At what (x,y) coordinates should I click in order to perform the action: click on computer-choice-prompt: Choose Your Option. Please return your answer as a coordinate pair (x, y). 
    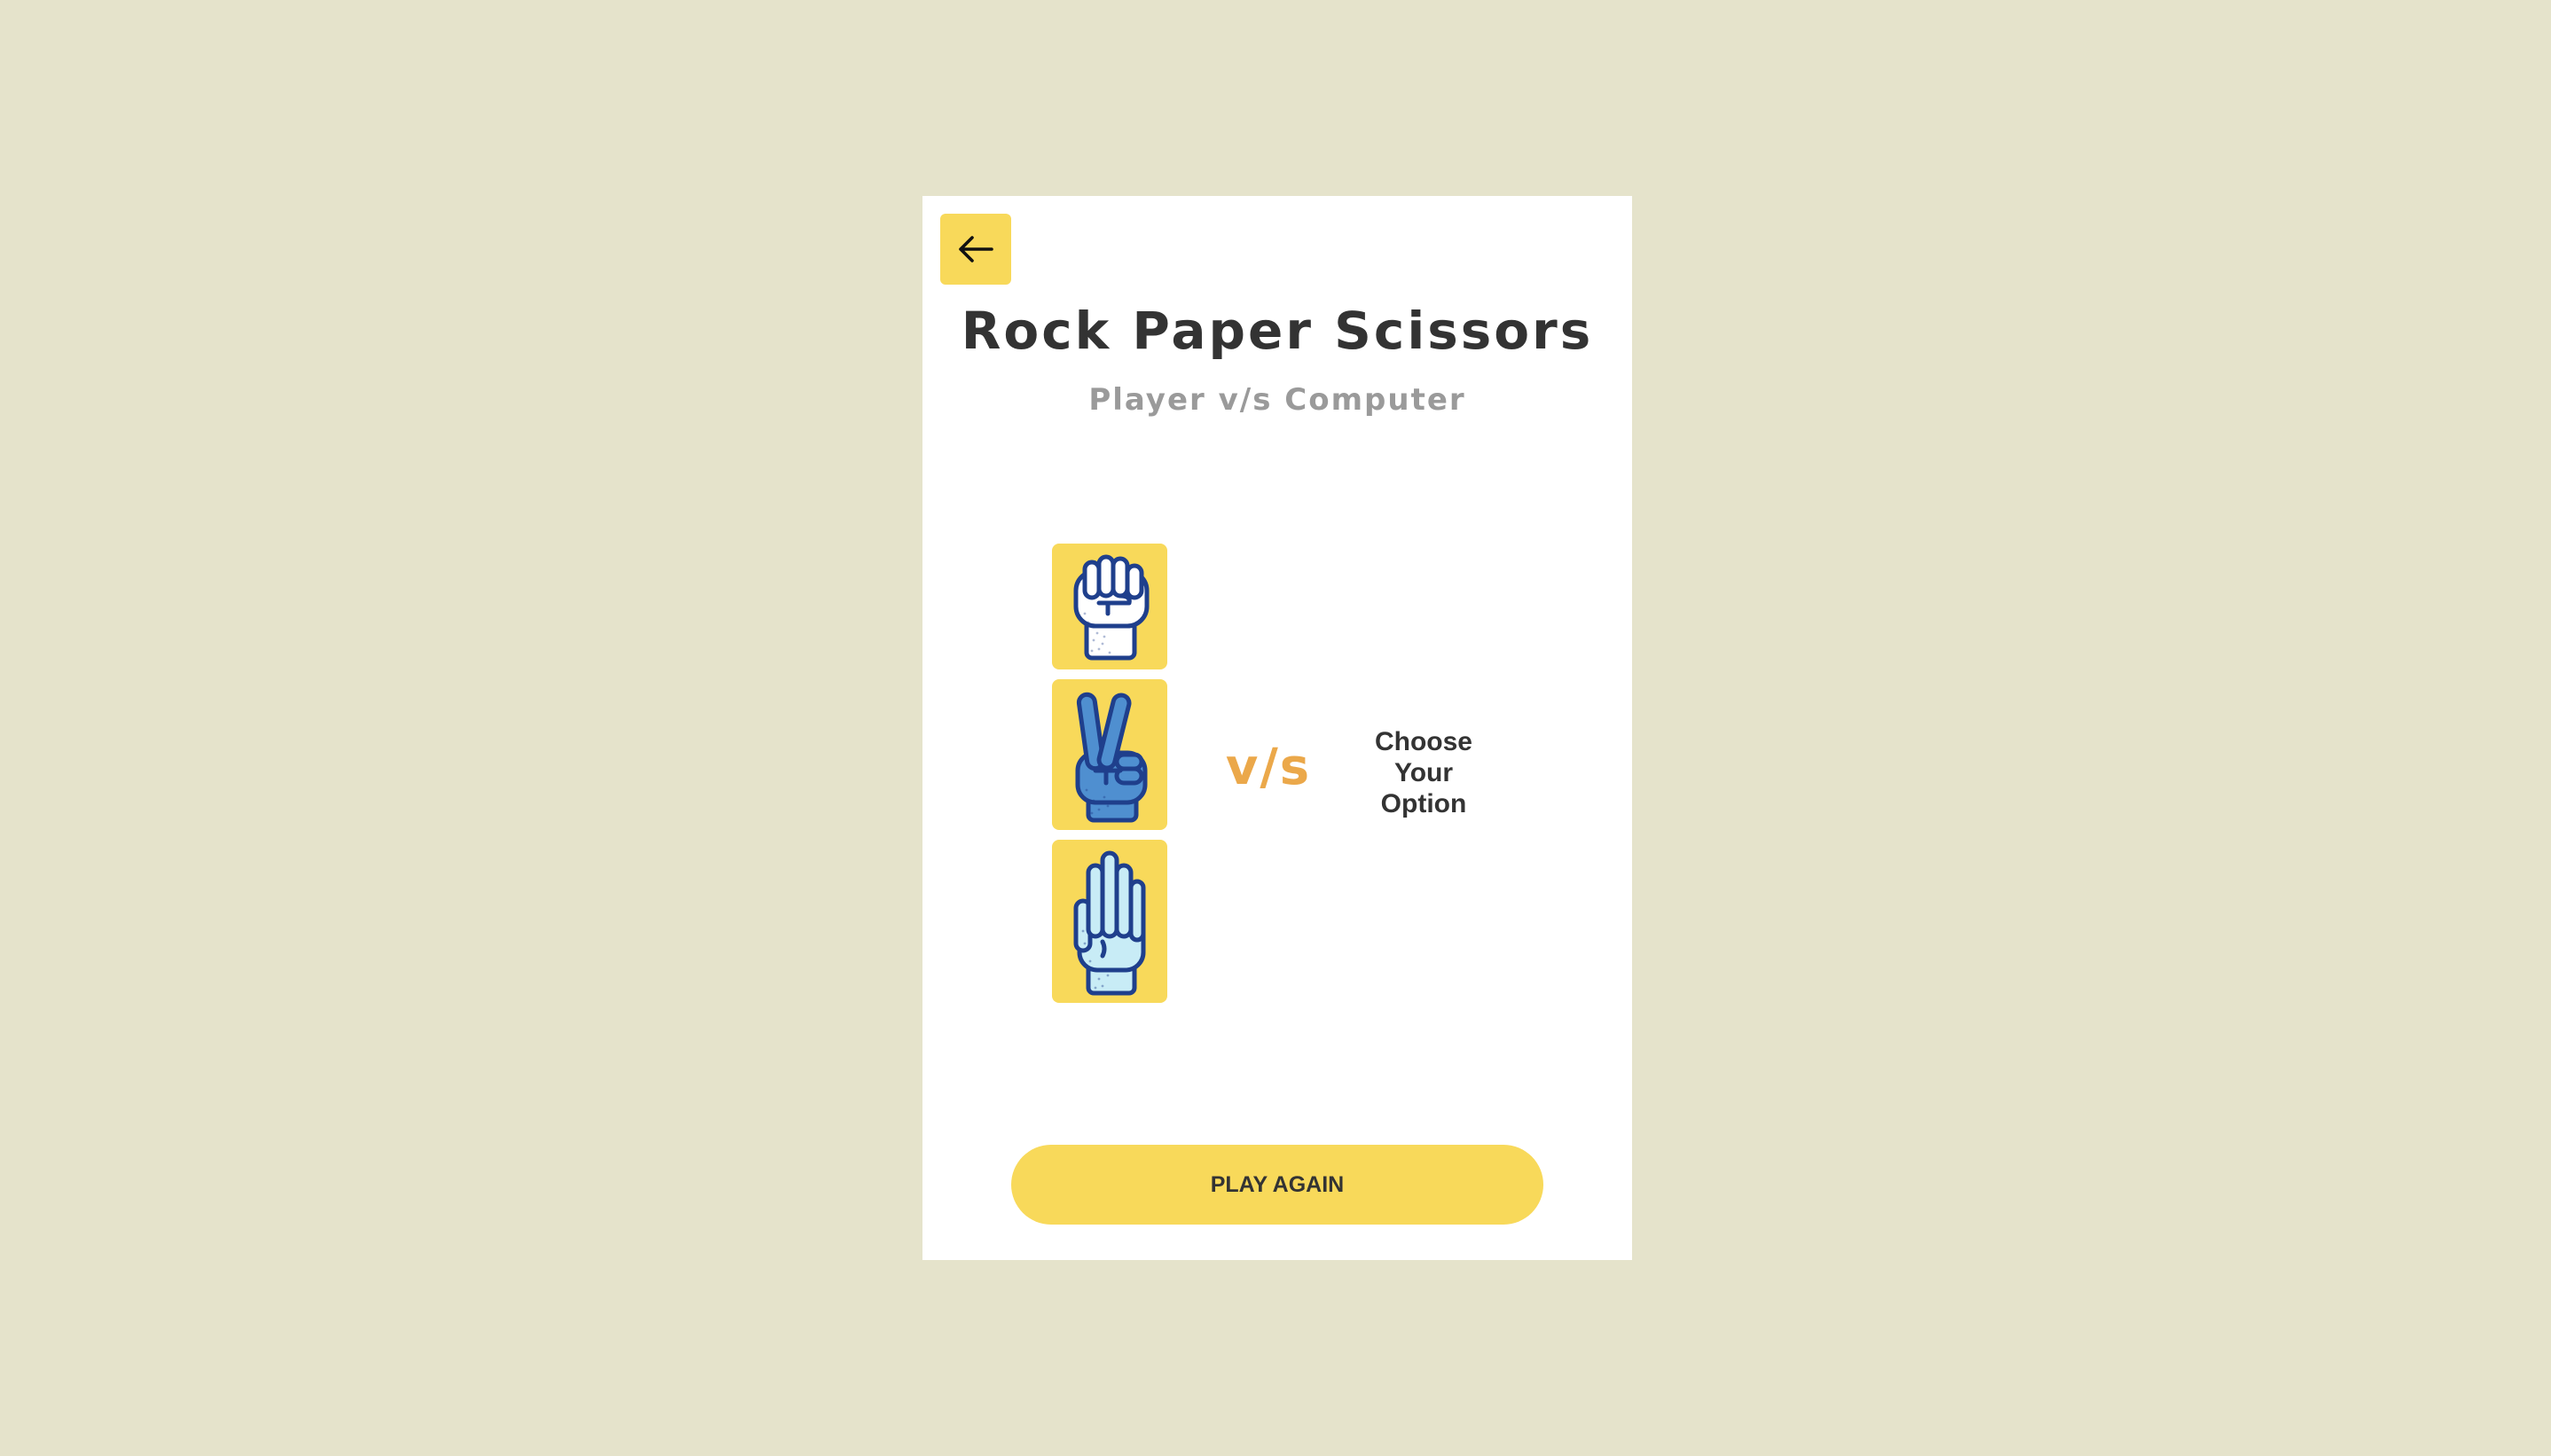
    Looking at the image, I should click on (1423, 772).